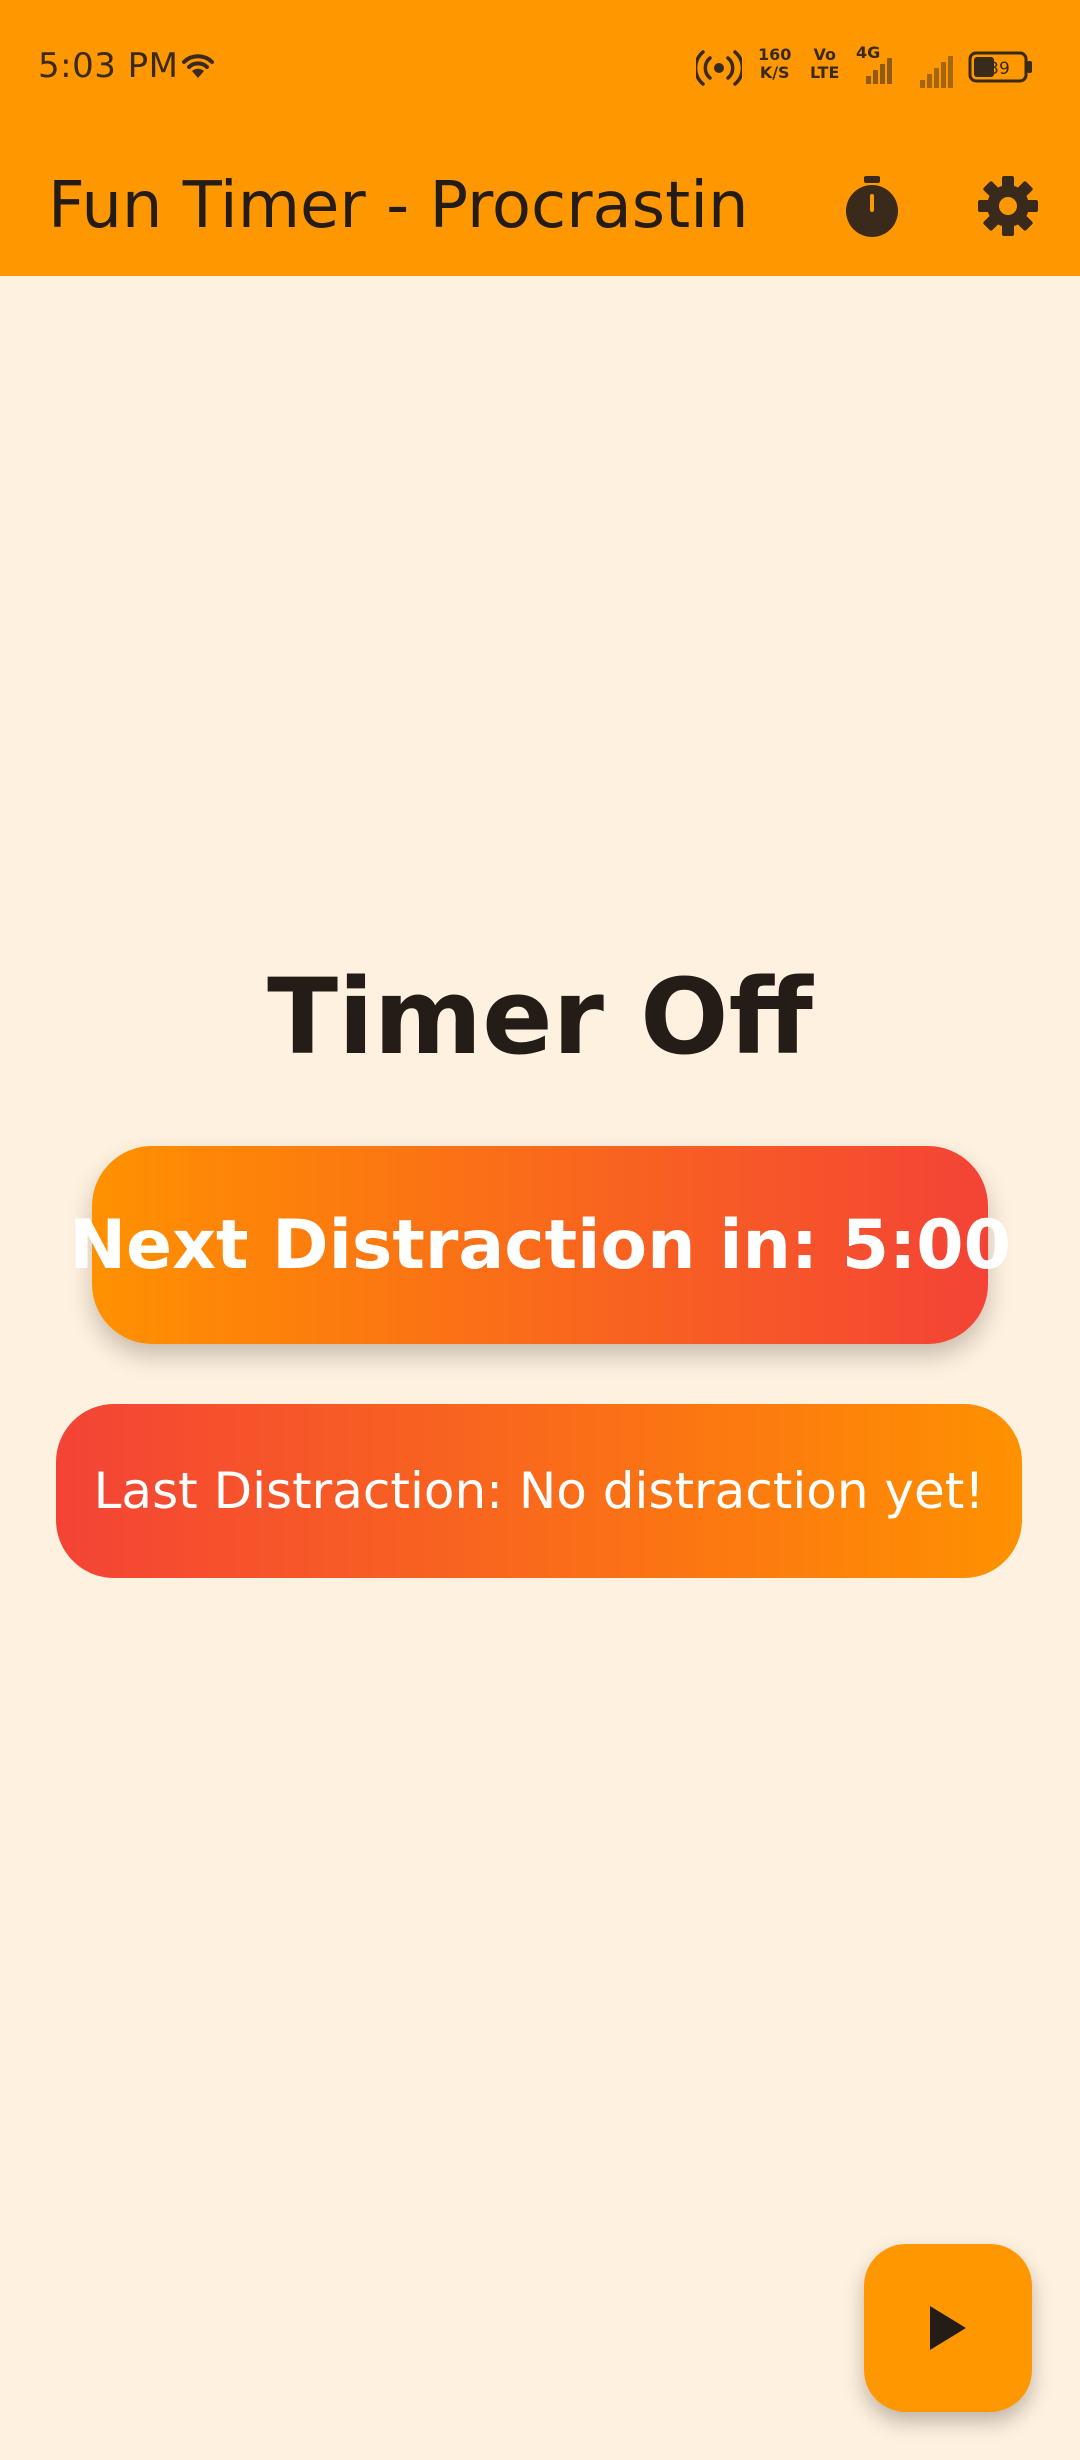 Image resolution: width=1080 pixels, height=2460 pixels. Describe the element at coordinates (874, 63) in the screenshot. I see `signal-icon: 4G` at that location.